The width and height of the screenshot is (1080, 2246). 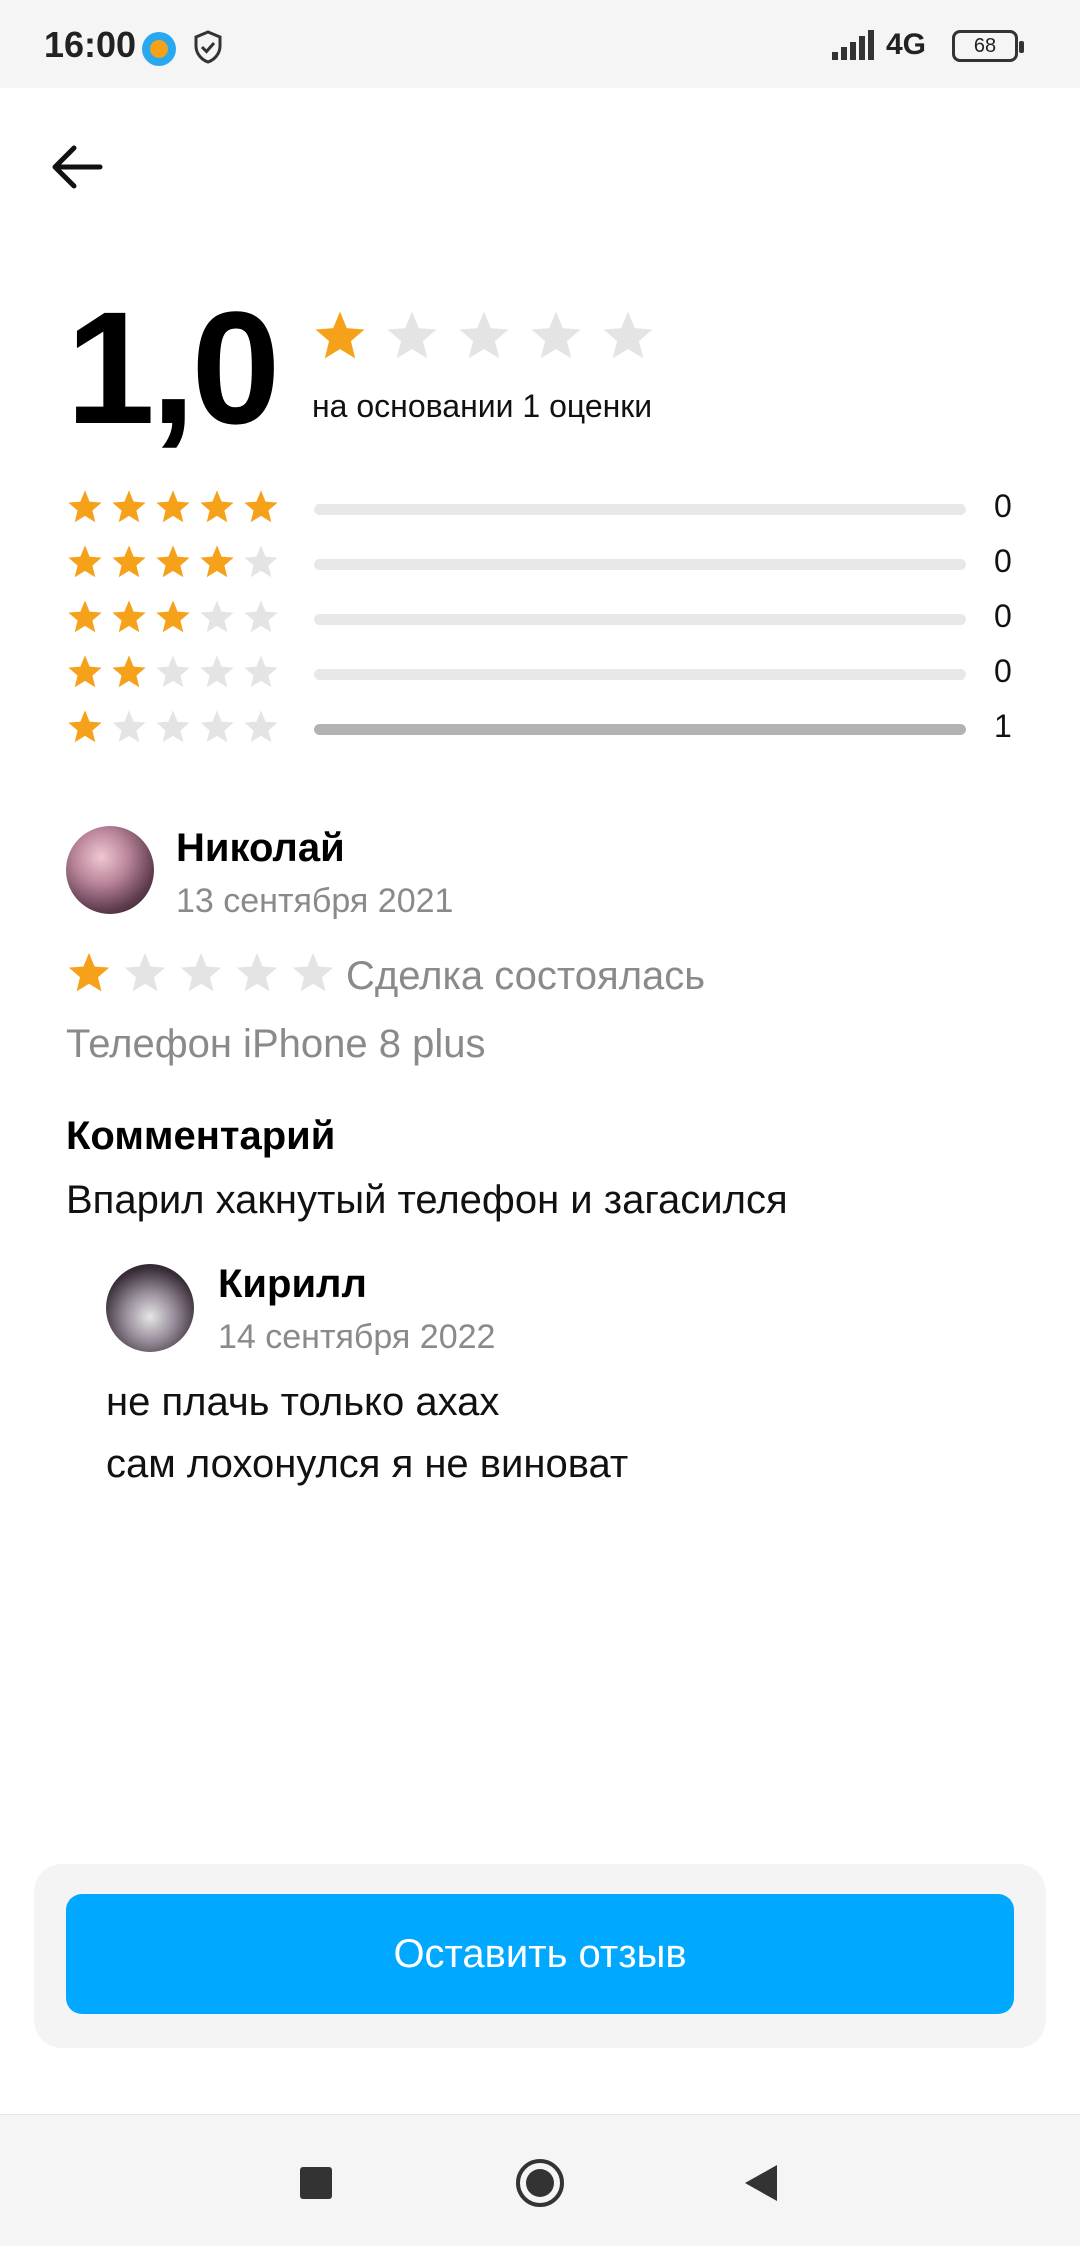 What do you see at coordinates (201, 1136) in the screenshot?
I see `comment-heading: Комментарий` at bounding box center [201, 1136].